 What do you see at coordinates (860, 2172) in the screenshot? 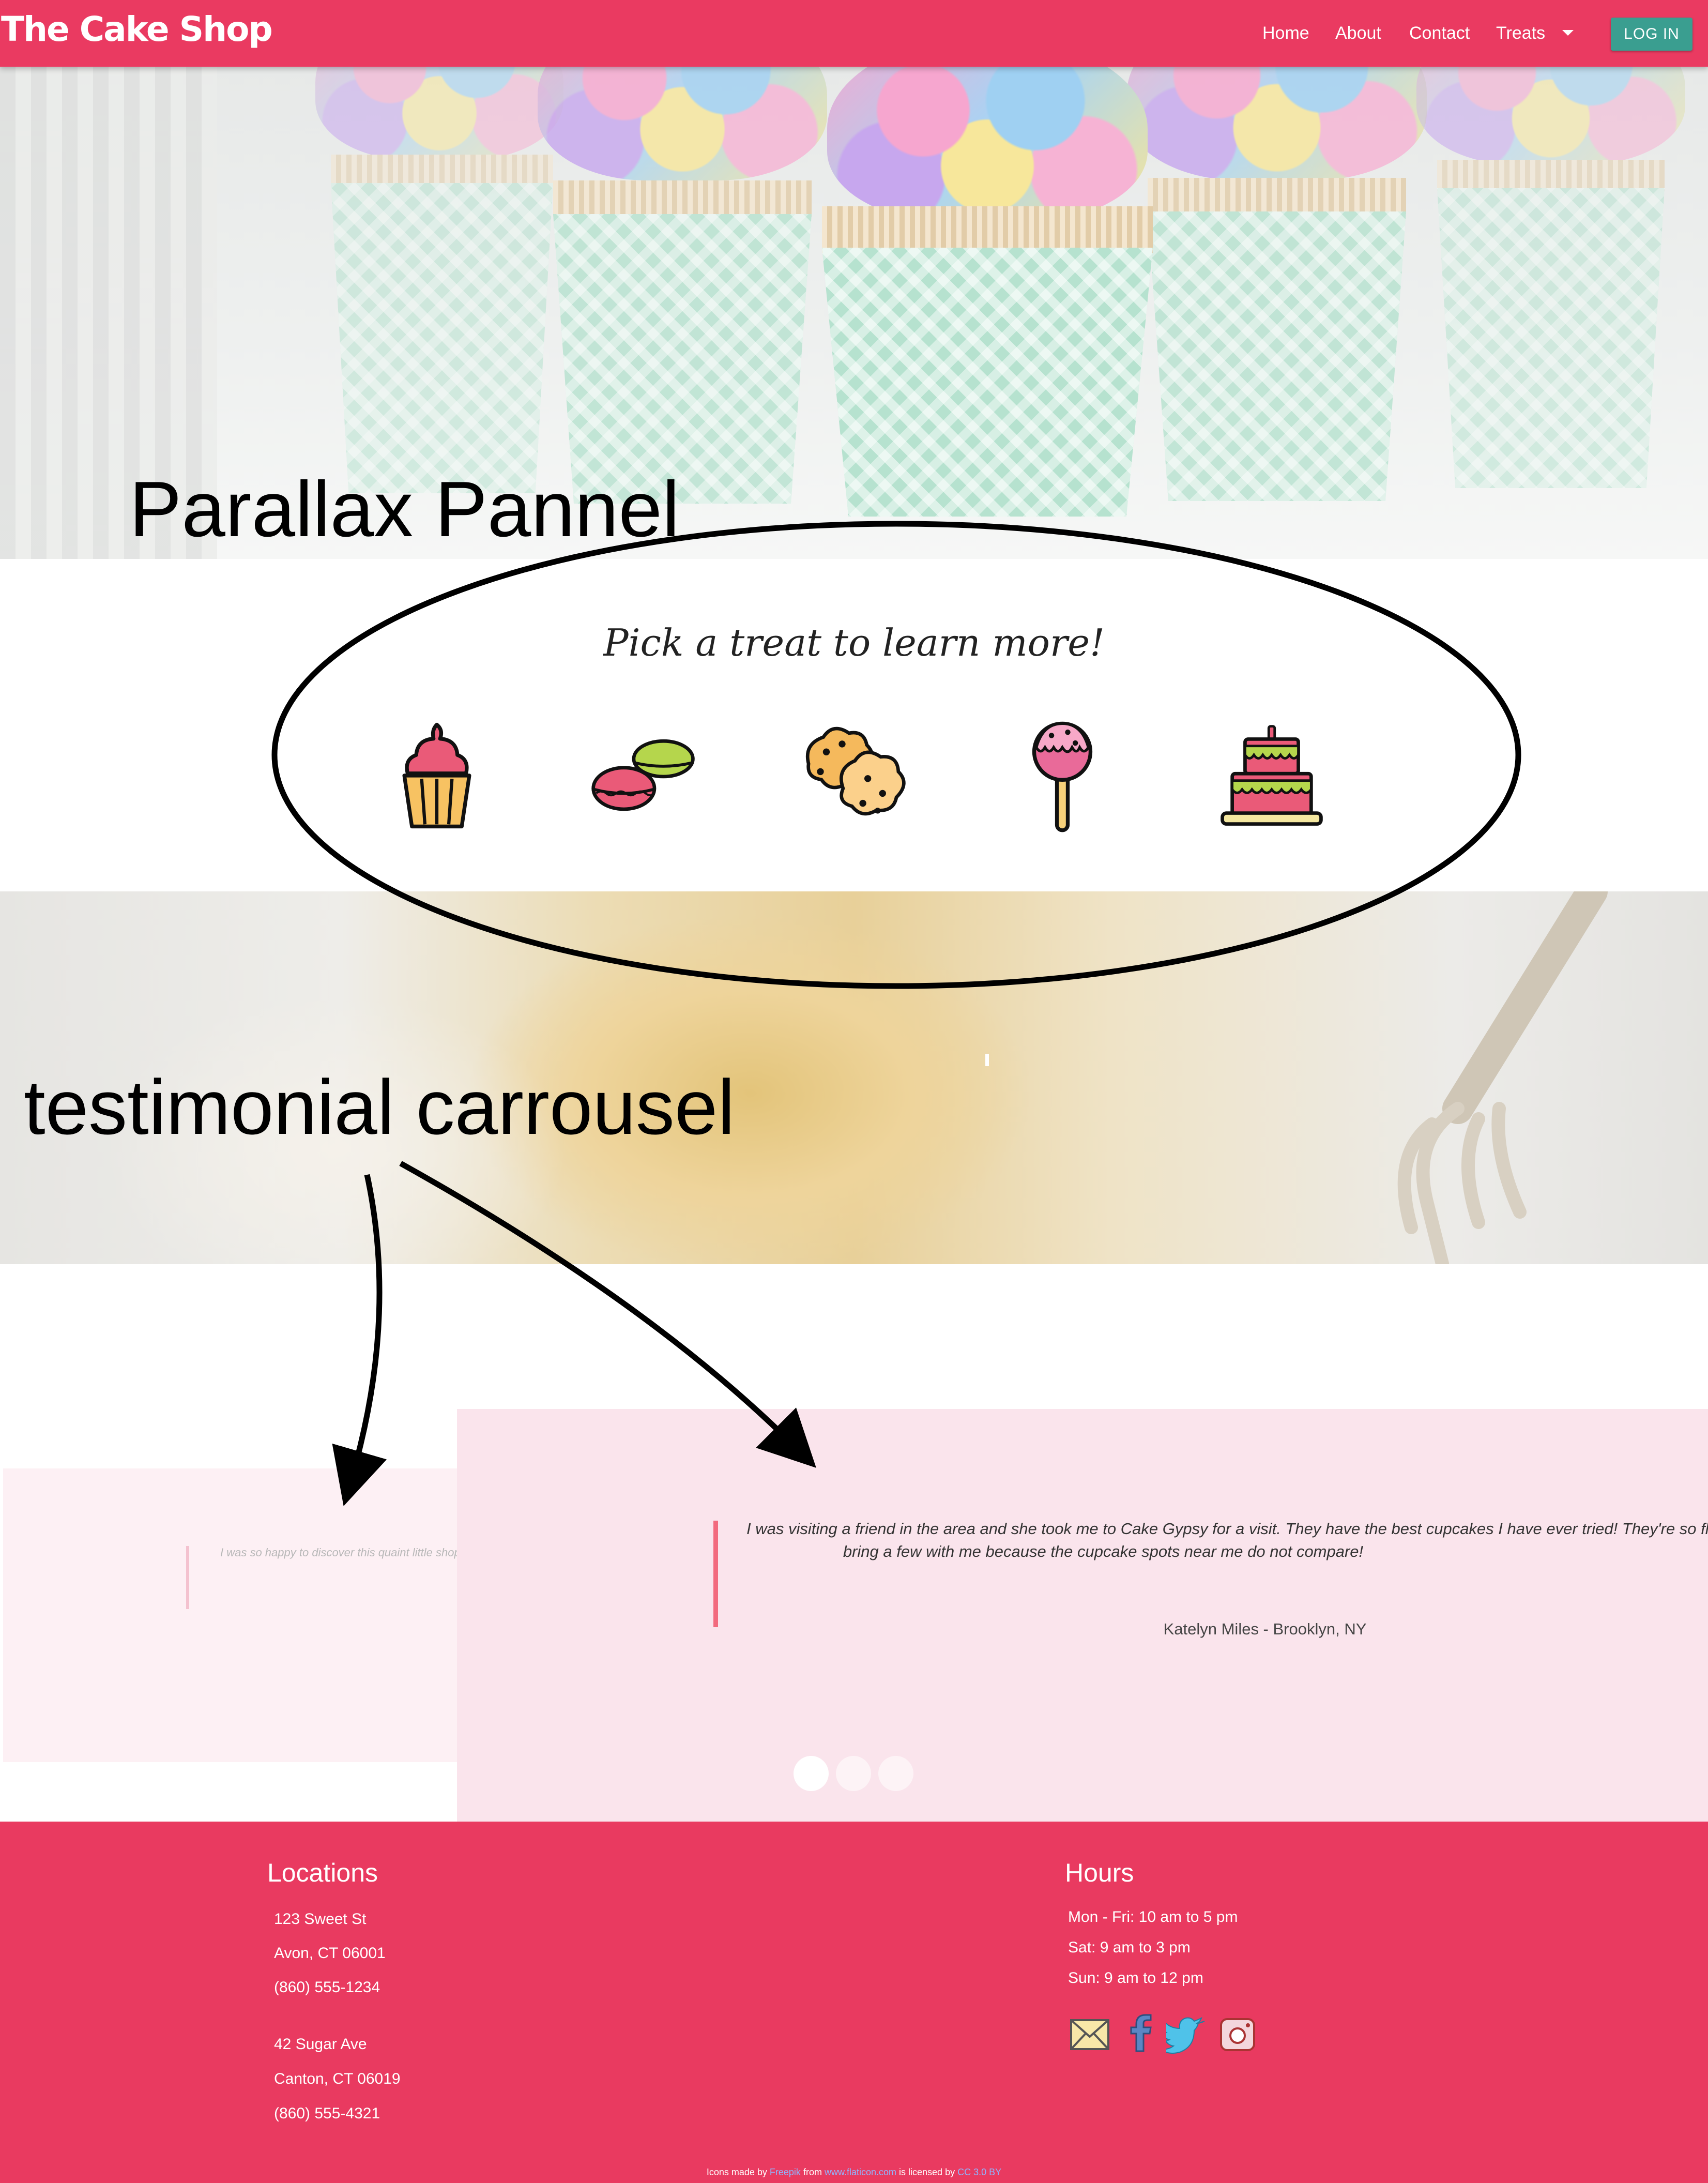
I see `credit-site-link: www.flaticon.com` at bounding box center [860, 2172].